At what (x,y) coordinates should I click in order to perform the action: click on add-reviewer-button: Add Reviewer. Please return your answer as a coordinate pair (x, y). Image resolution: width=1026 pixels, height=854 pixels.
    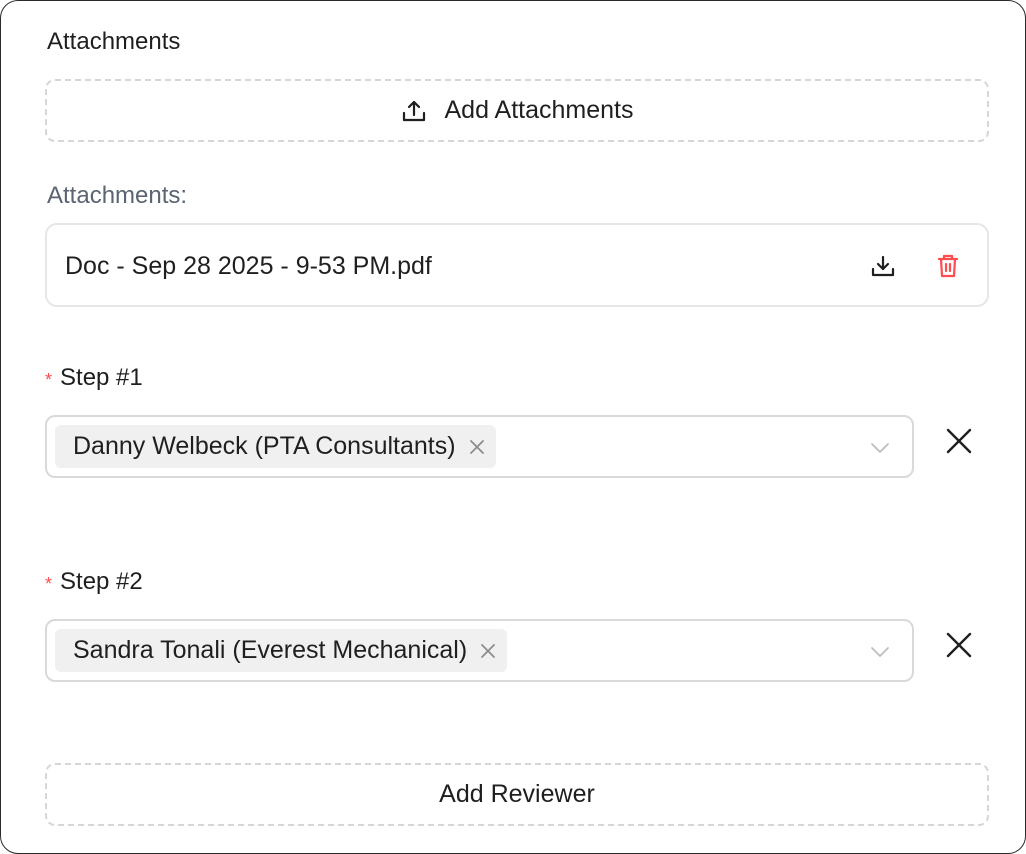
    Looking at the image, I should click on (517, 794).